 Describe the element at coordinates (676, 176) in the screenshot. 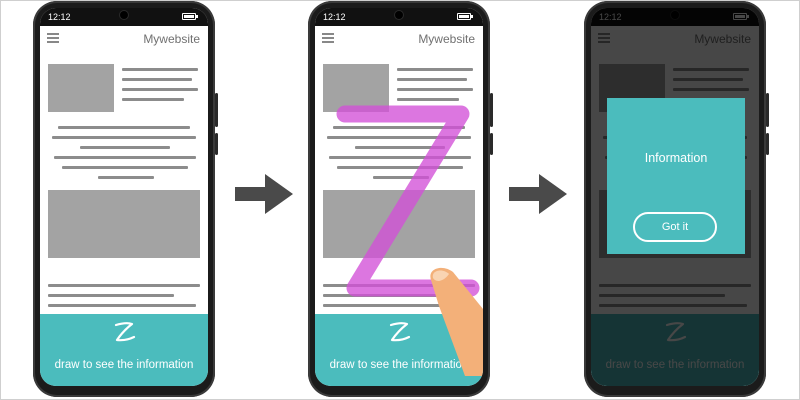

I see `information-modal: Information Got it` at that location.